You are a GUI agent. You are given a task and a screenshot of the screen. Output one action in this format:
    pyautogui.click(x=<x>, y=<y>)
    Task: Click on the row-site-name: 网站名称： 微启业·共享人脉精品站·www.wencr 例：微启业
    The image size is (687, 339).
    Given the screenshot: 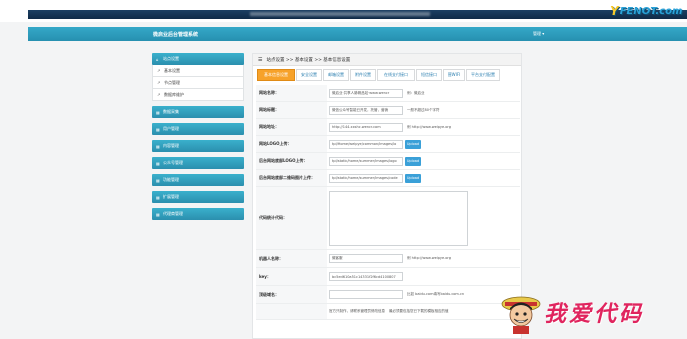 What is the action you would take?
    pyautogui.click(x=388, y=93)
    